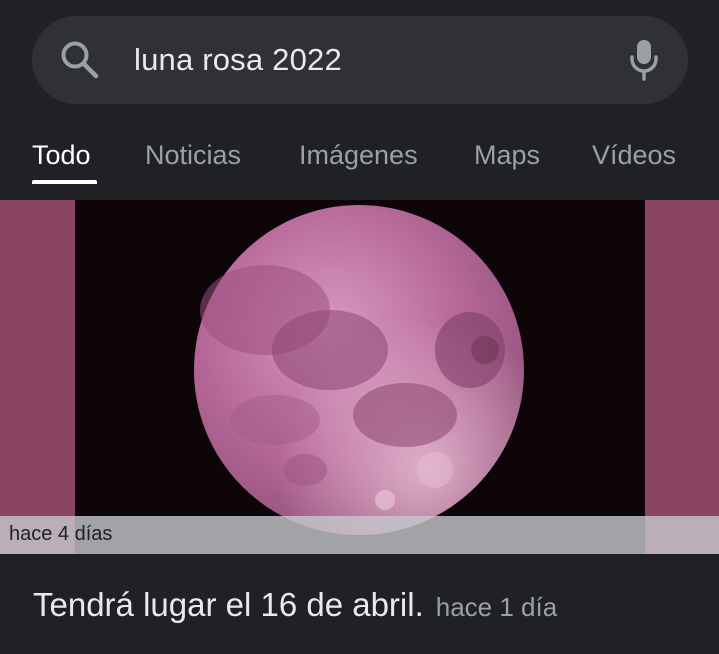 The width and height of the screenshot is (719, 654). I want to click on image-side-band-right, so click(682, 377).